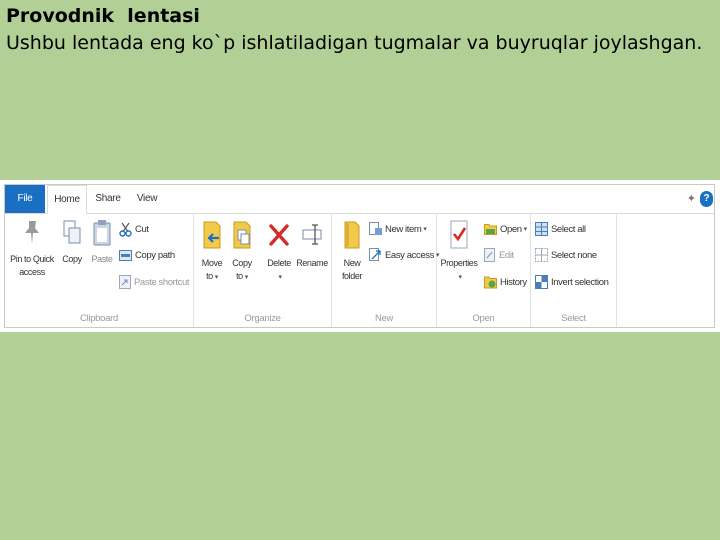 Image resolution: width=720 pixels, height=540 pixels. Describe the element at coordinates (242, 235) in the screenshot. I see `copy-to-icon` at that location.